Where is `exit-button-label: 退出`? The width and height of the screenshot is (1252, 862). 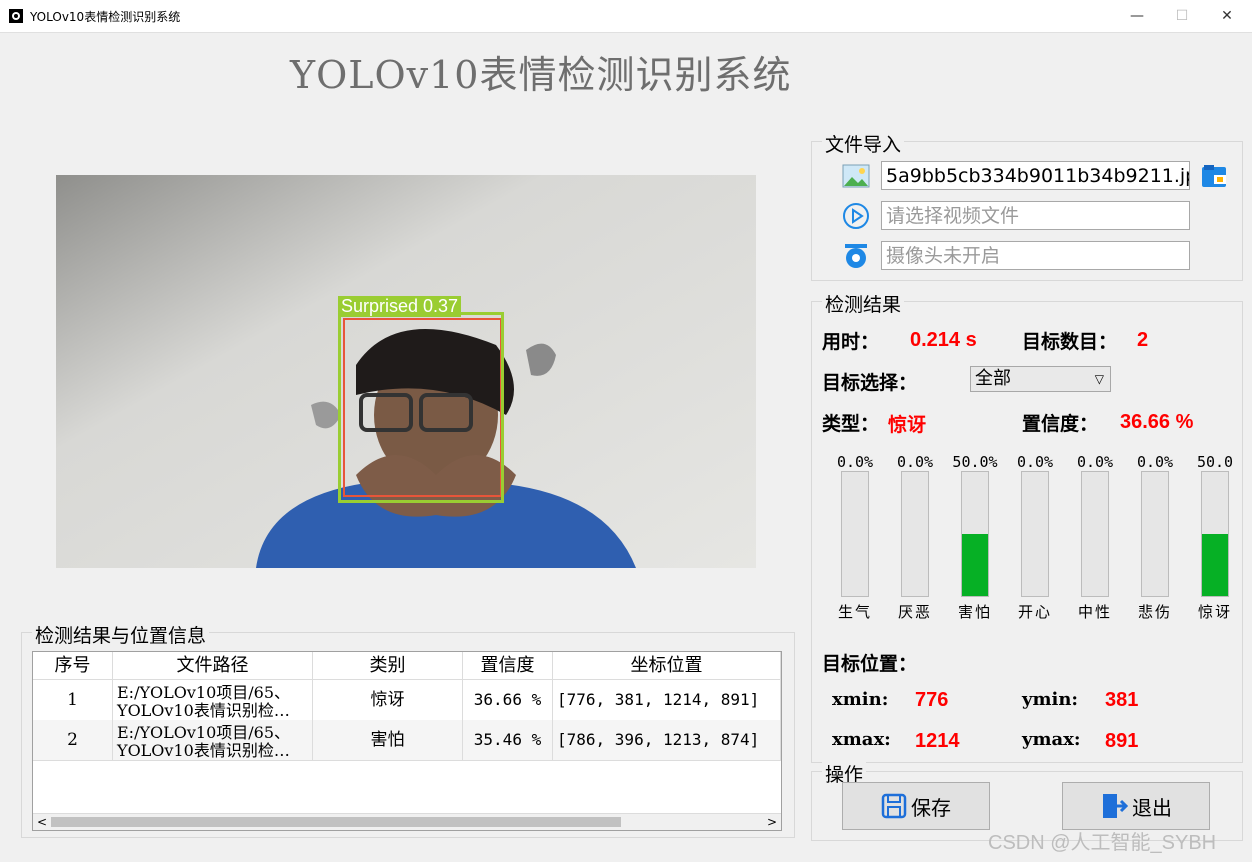
exit-button-label: 退出 is located at coordinates (1152, 807).